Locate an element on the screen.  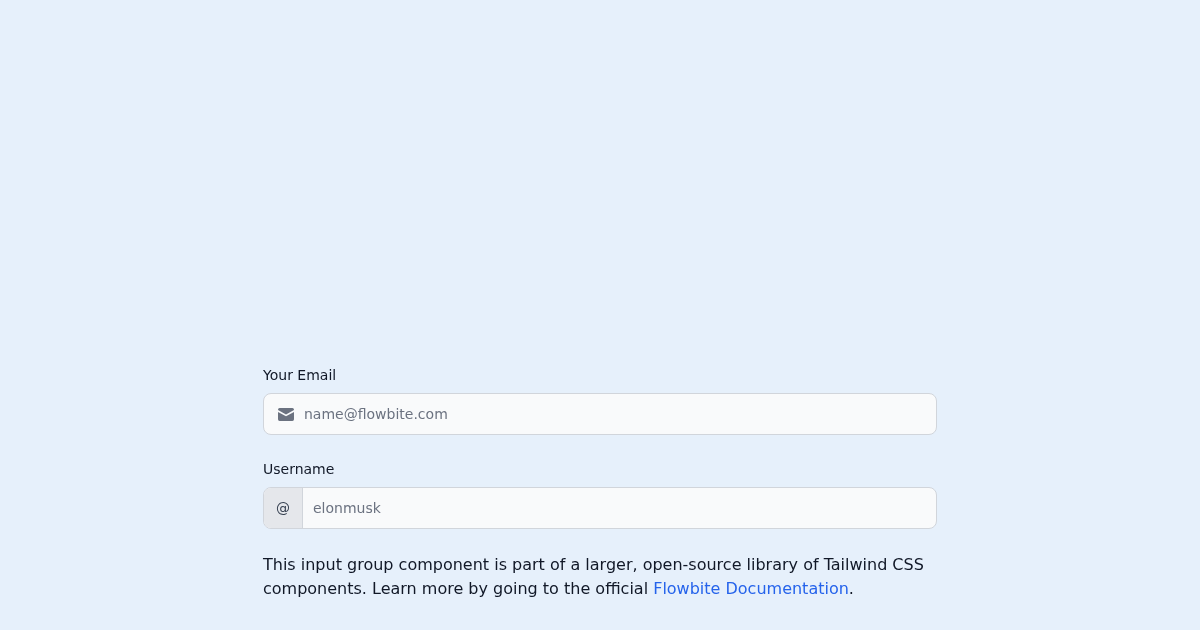
field-label: Your Email is located at coordinates (300, 375).